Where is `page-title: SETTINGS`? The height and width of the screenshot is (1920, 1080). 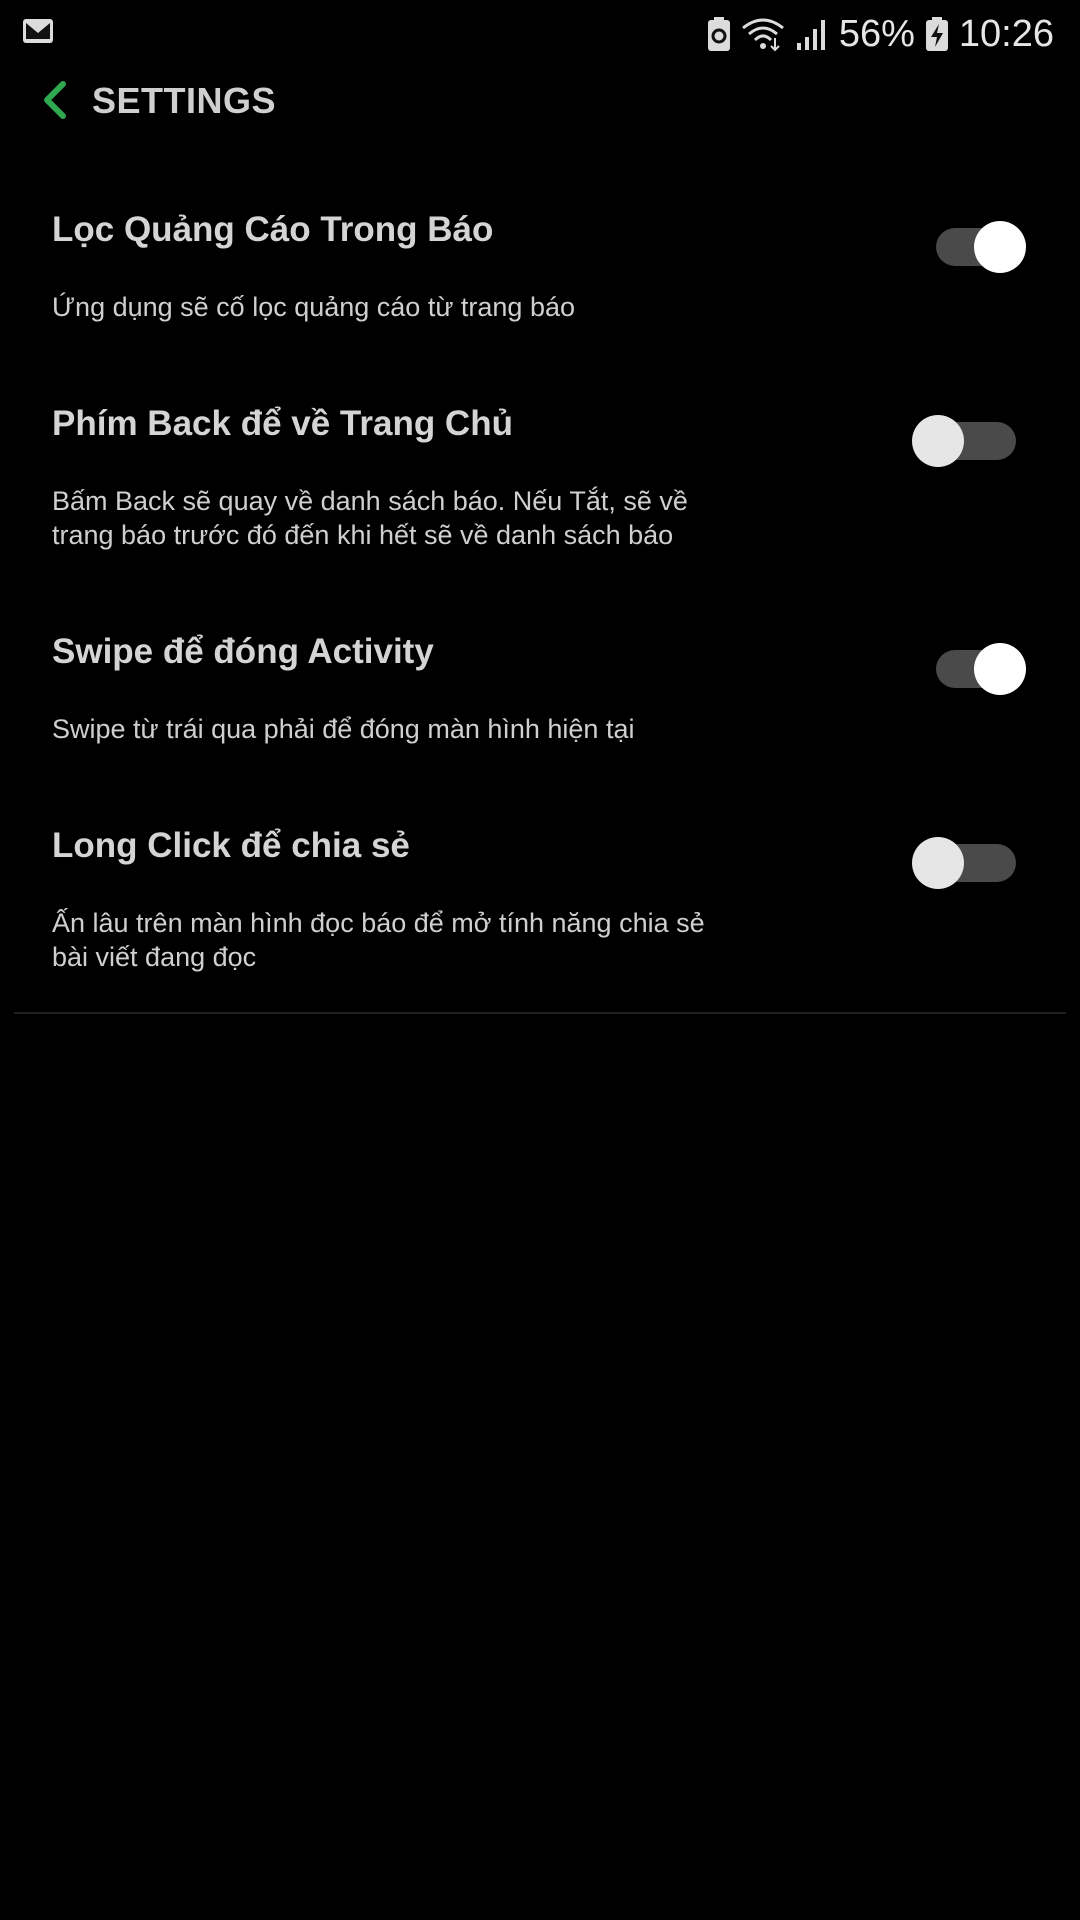
page-title: SETTINGS is located at coordinates (184, 100).